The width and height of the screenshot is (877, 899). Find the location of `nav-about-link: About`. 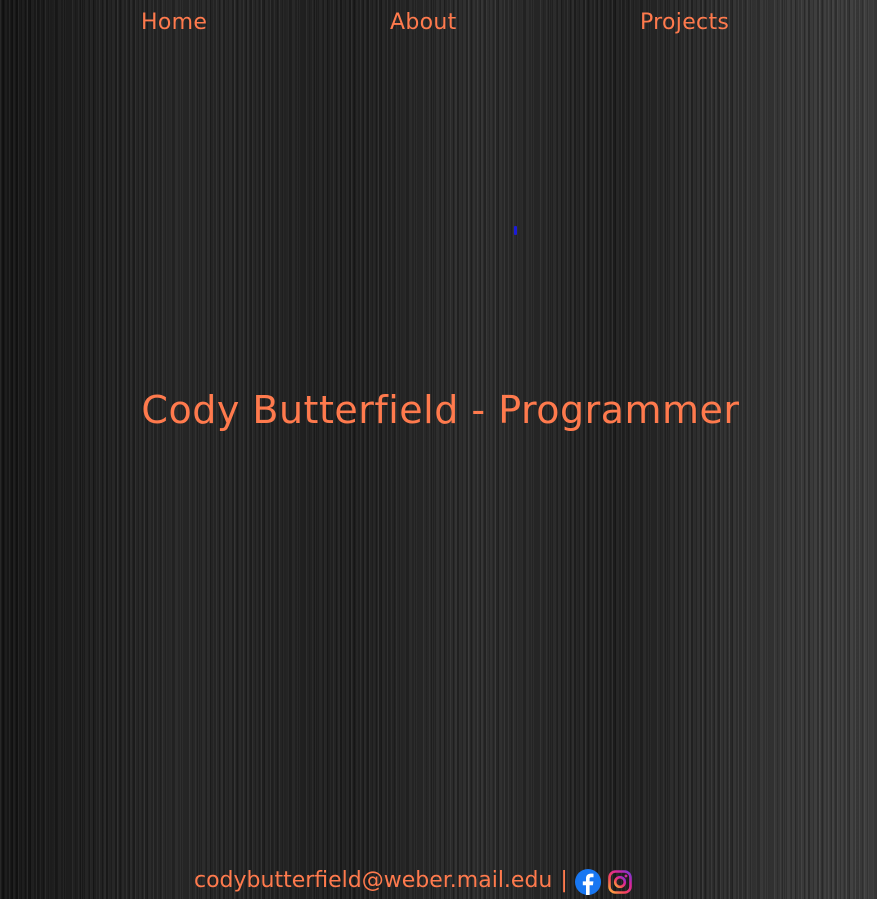

nav-about-link: About is located at coordinates (423, 22).